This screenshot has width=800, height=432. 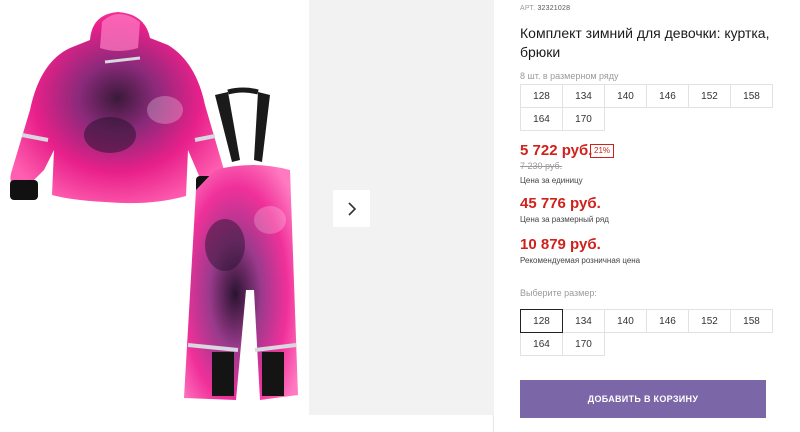 What do you see at coordinates (541, 344) in the screenshot?
I see `size-option-164: 164` at bounding box center [541, 344].